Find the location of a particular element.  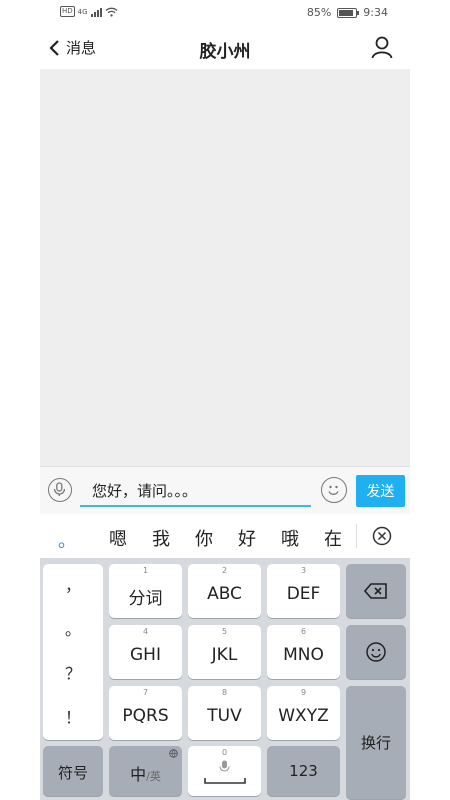

symbols-label: 符号 is located at coordinates (72, 773).